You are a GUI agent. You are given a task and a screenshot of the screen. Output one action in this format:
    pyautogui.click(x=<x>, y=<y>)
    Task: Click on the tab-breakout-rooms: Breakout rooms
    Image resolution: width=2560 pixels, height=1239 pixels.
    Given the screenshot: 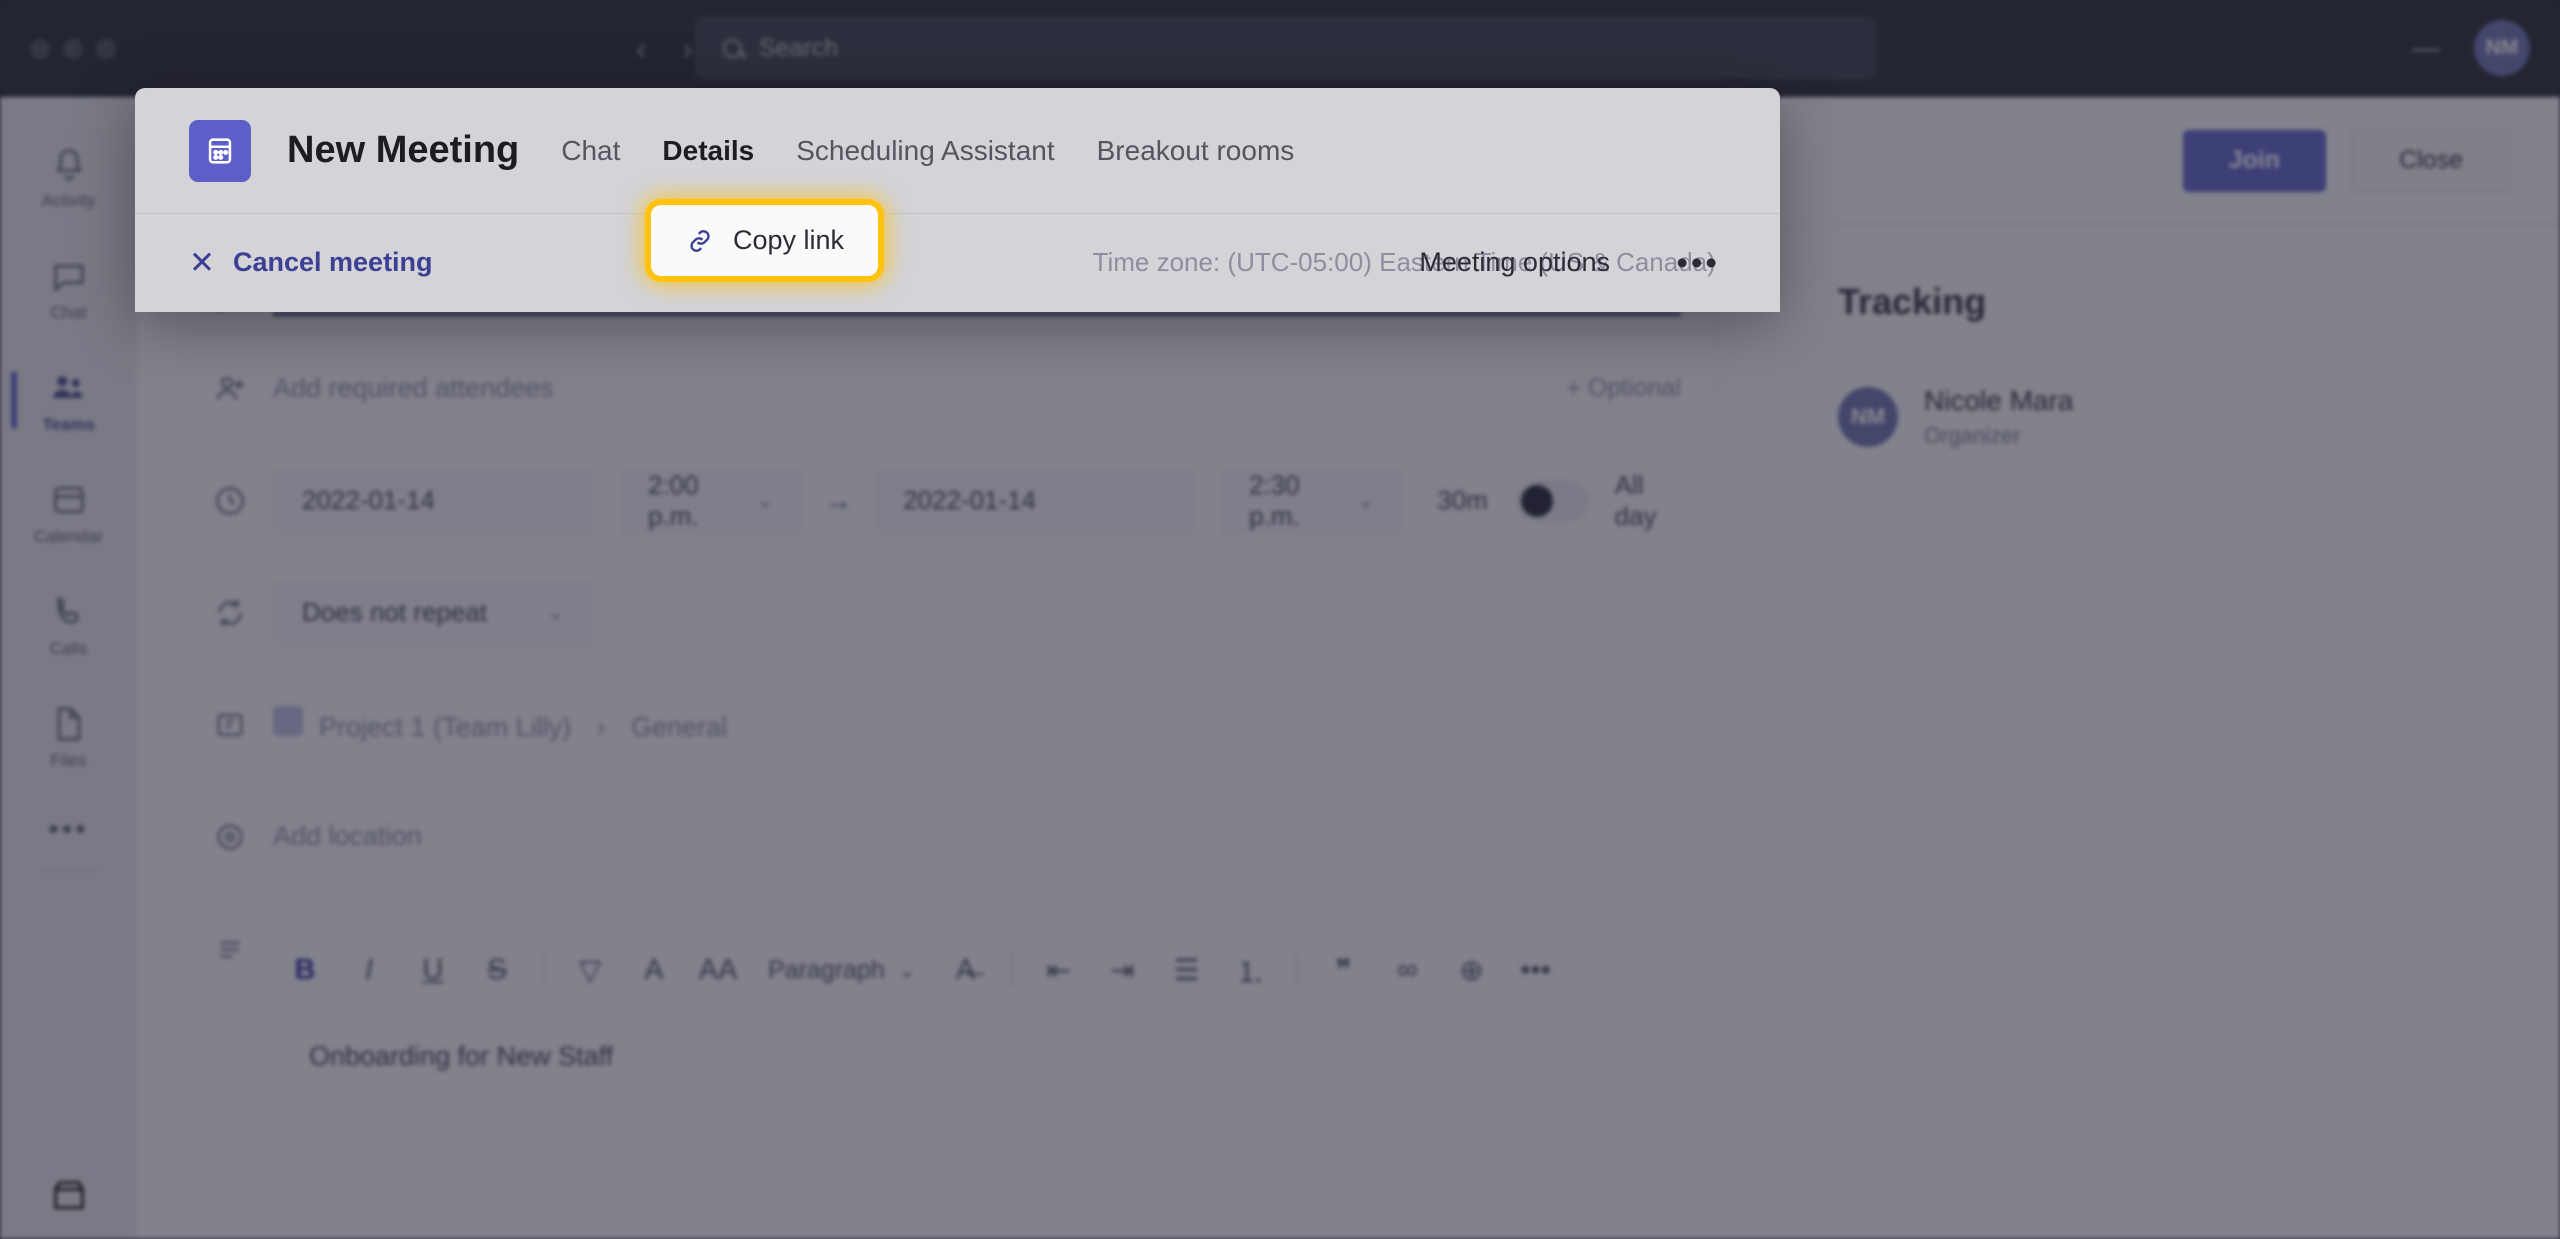 What is the action you would take?
    pyautogui.click(x=1196, y=151)
    